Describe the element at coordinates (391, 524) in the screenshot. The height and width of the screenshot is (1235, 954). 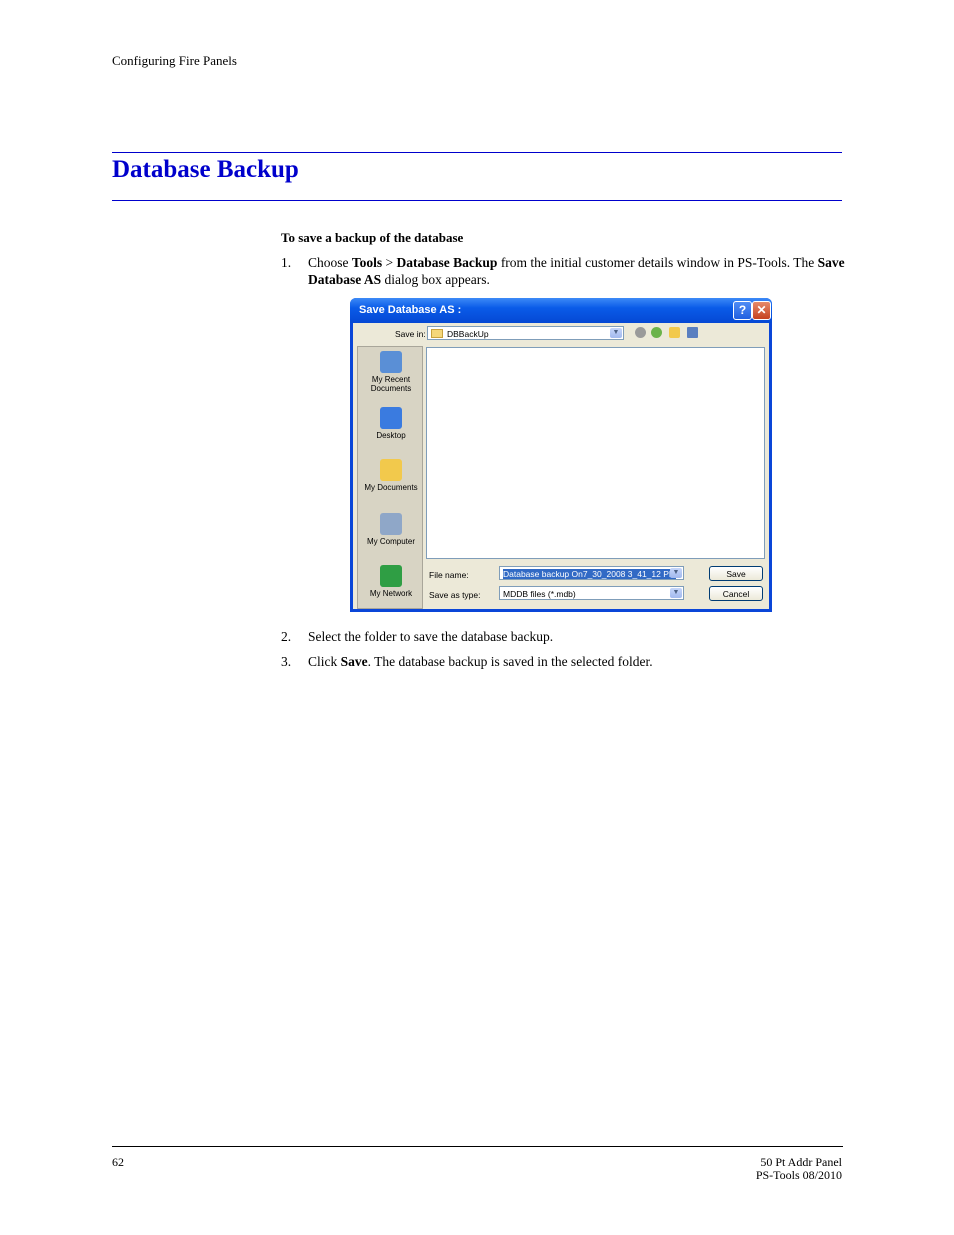
I see `my-computer-icon` at that location.